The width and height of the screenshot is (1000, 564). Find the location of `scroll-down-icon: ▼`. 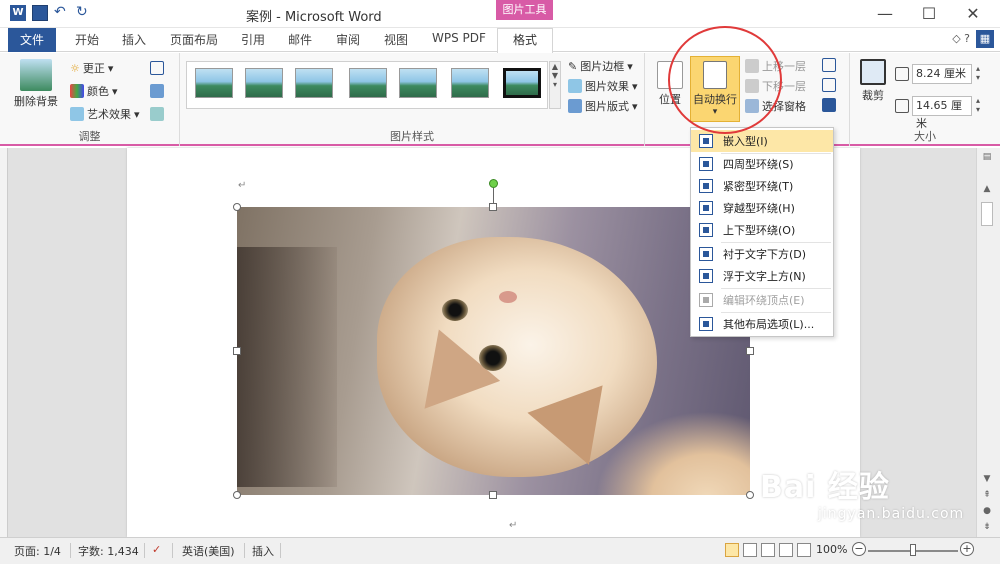

scroll-down-icon: ▼ is located at coordinates (987, 479).